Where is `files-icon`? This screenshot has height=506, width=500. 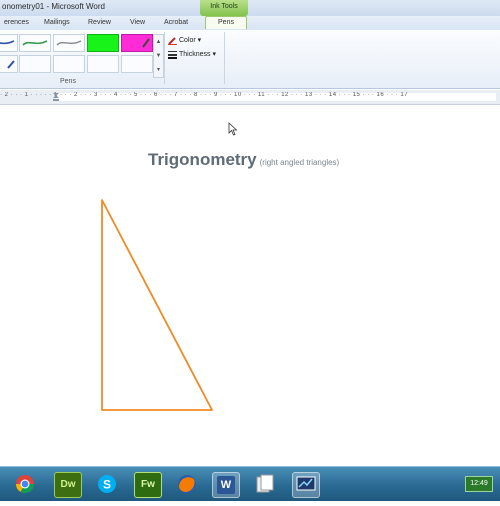
files-icon is located at coordinates (265, 484).